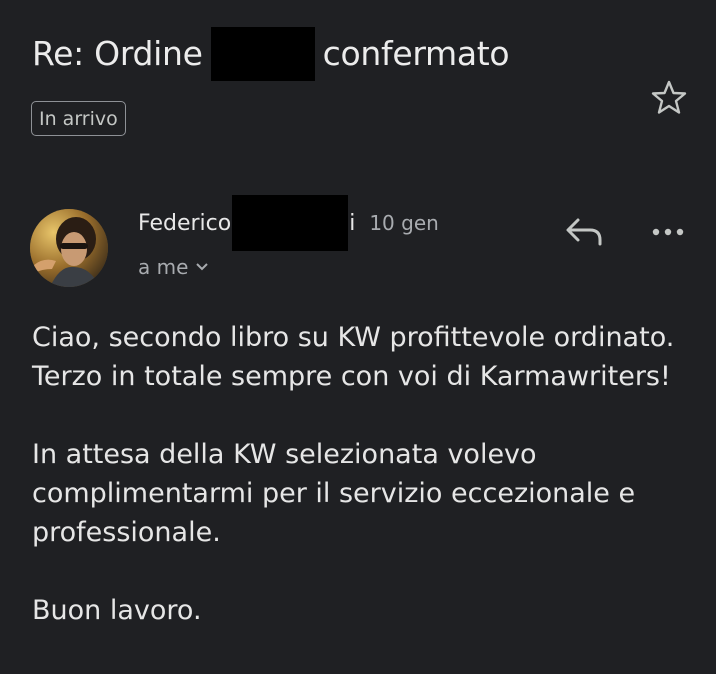  Describe the element at coordinates (78, 118) in the screenshot. I see `inbox-label-chip: In arrivo` at that location.